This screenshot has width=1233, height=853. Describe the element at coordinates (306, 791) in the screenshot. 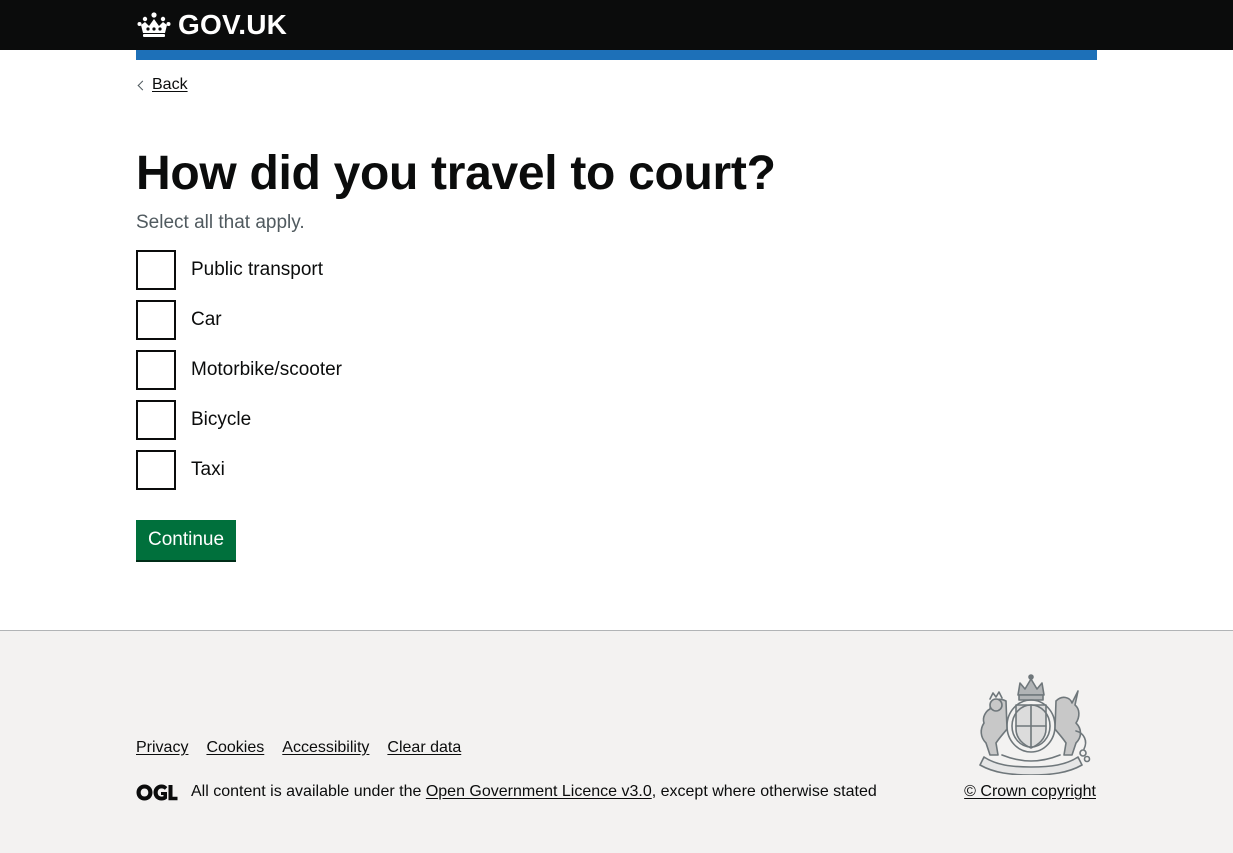

I see `licence-prefix: All content is available under the` at that location.